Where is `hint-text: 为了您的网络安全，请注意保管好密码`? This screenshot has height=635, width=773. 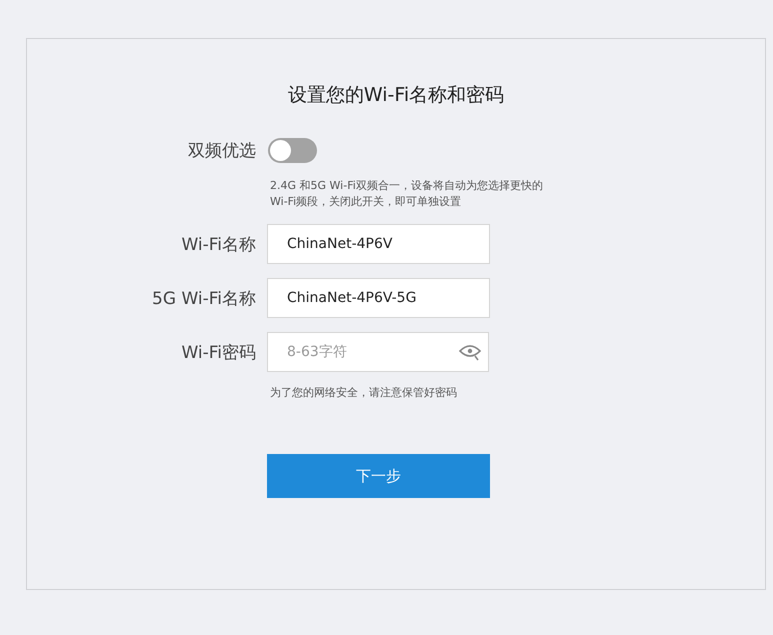 hint-text: 为了您的网络安全，请注意保管好密码 is located at coordinates (364, 393).